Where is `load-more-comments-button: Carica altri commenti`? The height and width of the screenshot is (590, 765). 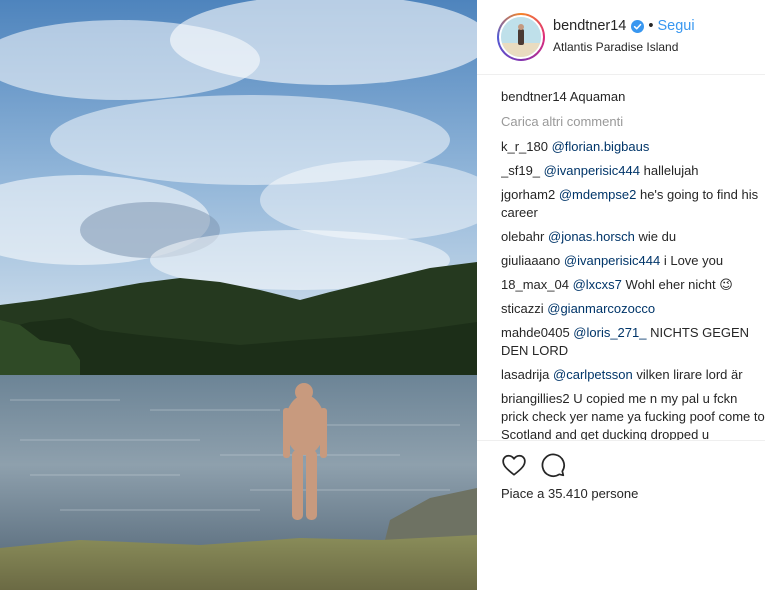
load-more-comments-button: Carica altri commenti is located at coordinates (633, 122).